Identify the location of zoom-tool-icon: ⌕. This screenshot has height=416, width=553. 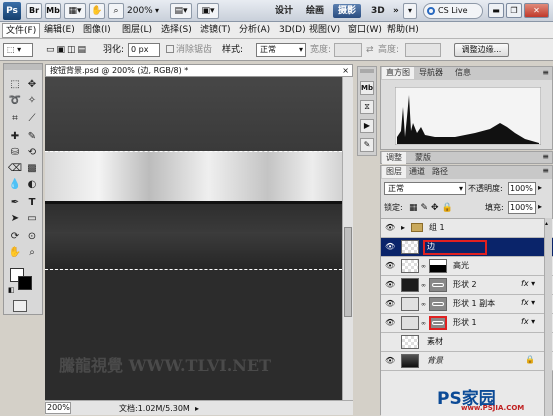
(32, 253).